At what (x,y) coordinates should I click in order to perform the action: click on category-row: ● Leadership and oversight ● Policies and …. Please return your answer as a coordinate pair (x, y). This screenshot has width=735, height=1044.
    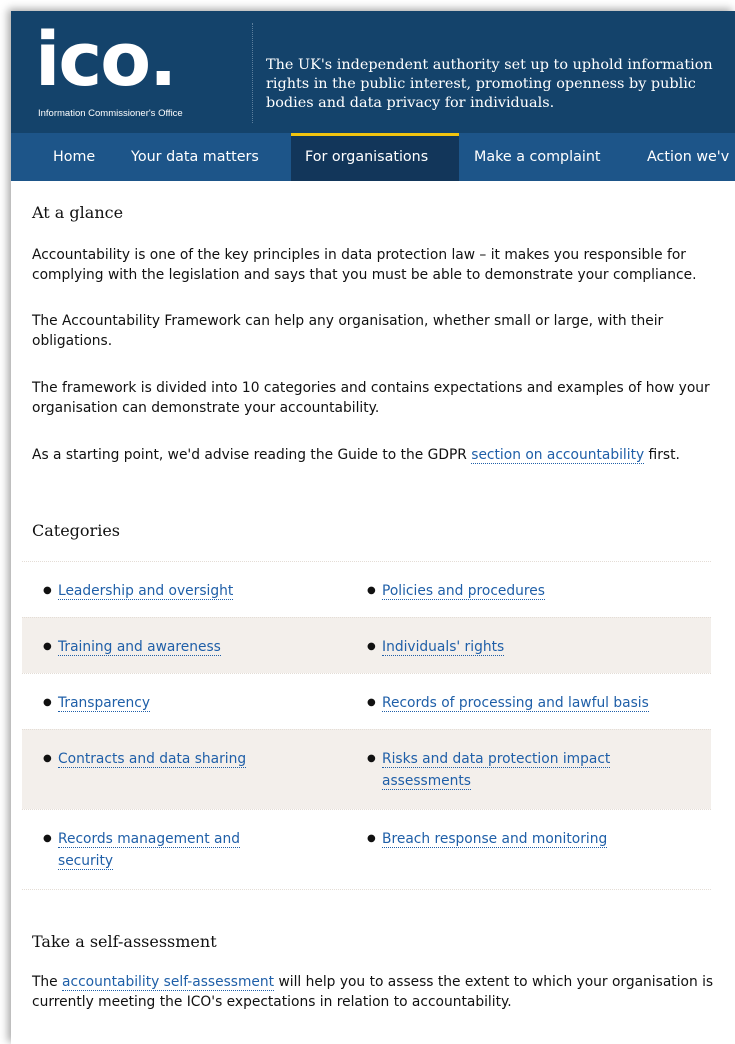
    Looking at the image, I should click on (366, 589).